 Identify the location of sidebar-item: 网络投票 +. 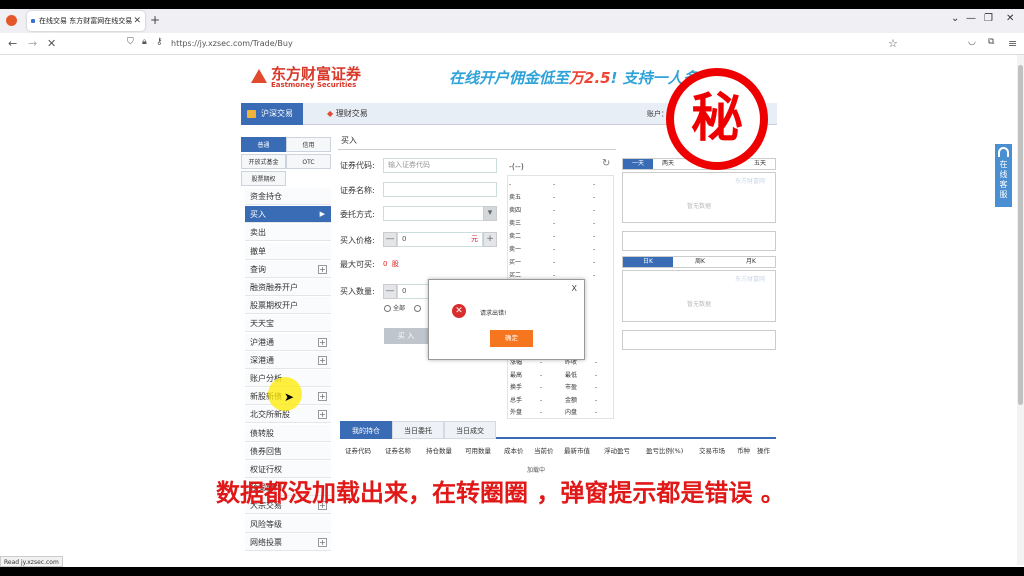
(288, 542).